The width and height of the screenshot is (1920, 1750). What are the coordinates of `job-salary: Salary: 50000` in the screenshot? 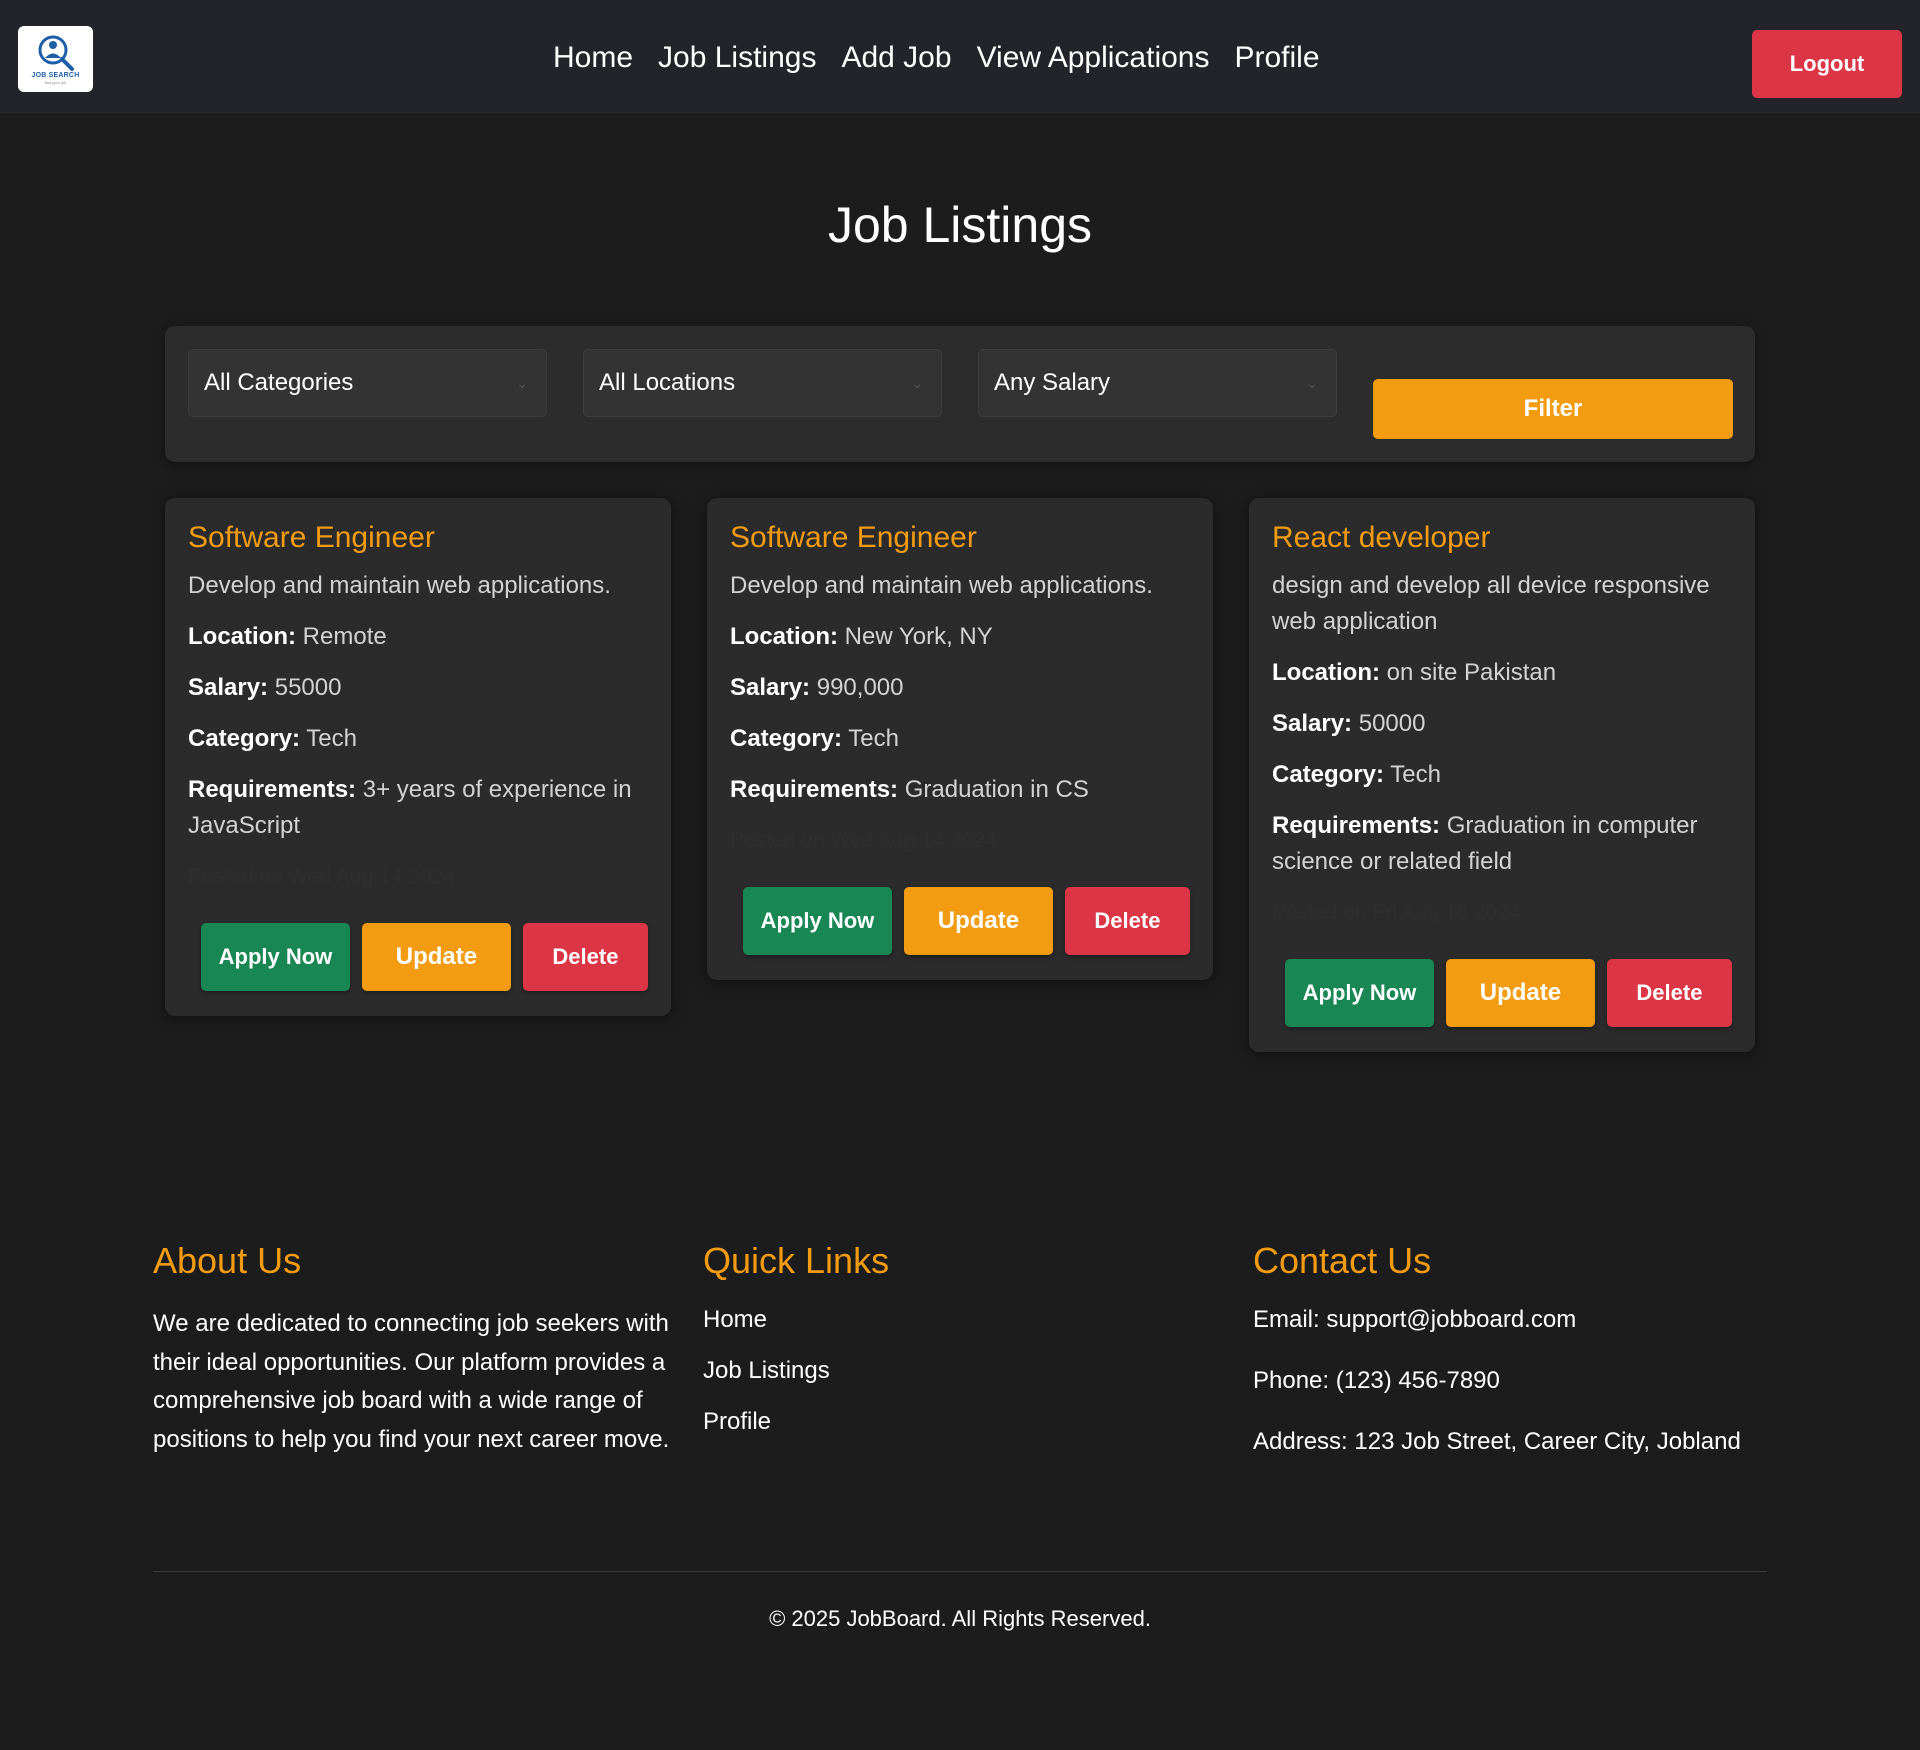 It's located at (1502, 724).